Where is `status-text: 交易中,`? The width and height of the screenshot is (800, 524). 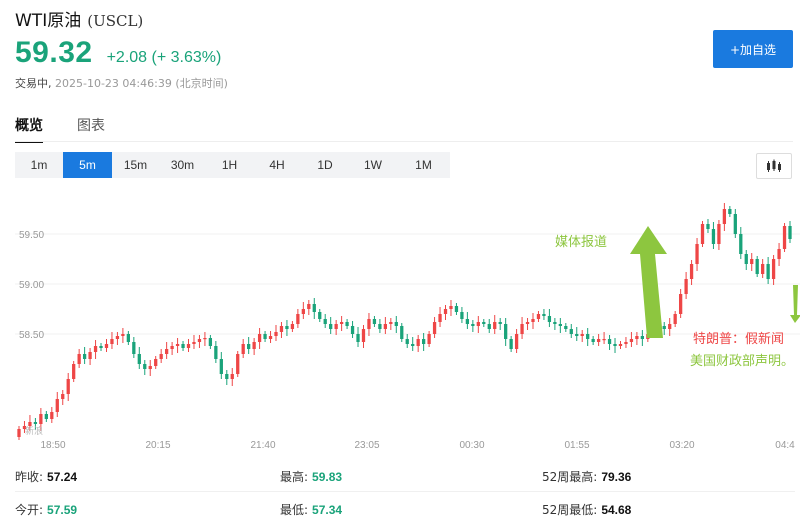
status-text: 交易中, is located at coordinates (33, 83).